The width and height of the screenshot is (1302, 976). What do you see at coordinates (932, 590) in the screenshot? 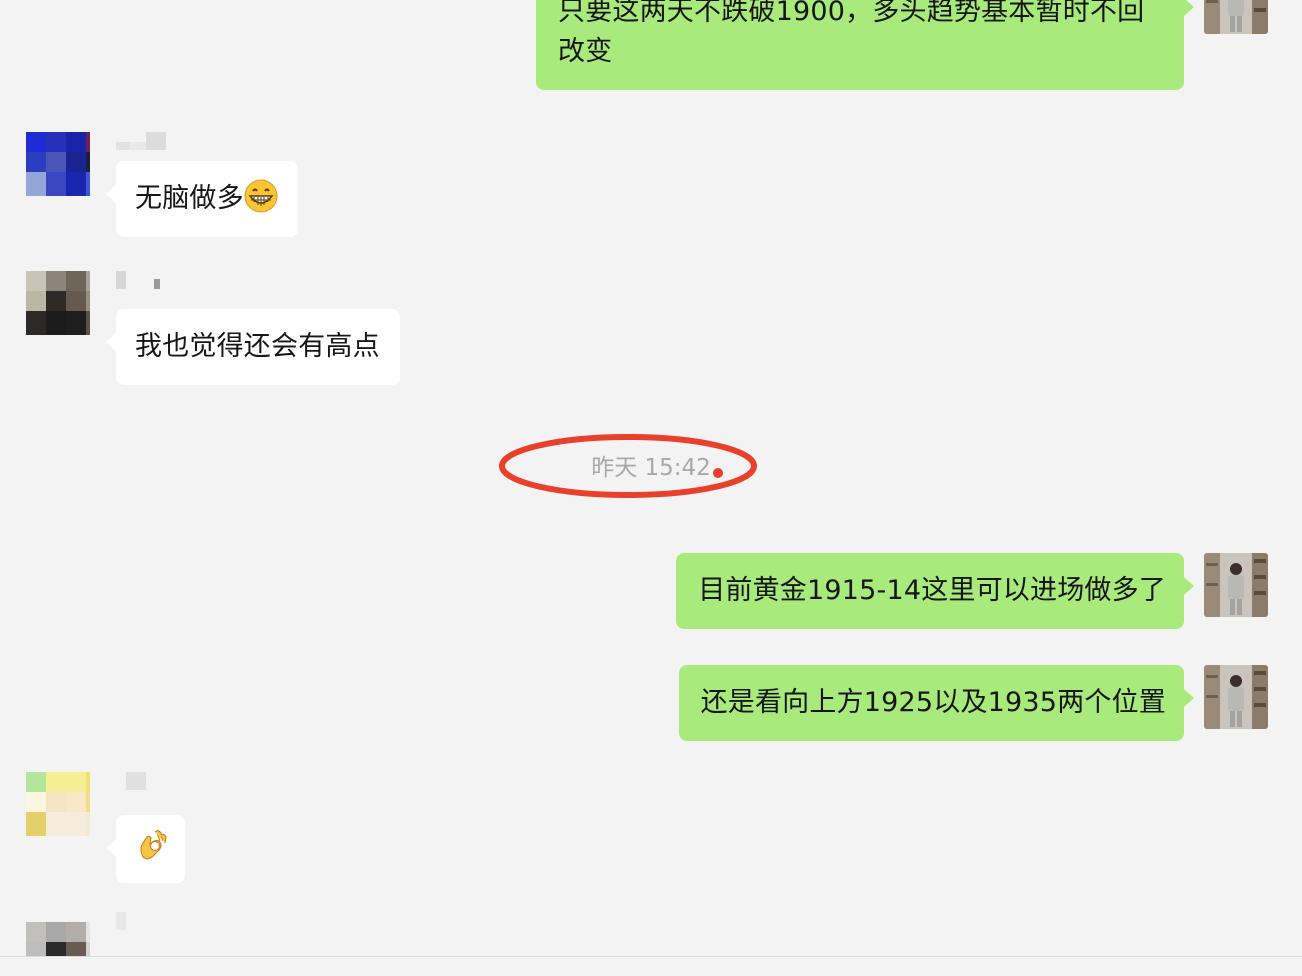
I see `message-text: 目前黄金1915-14这里可以进场做多了` at bounding box center [932, 590].